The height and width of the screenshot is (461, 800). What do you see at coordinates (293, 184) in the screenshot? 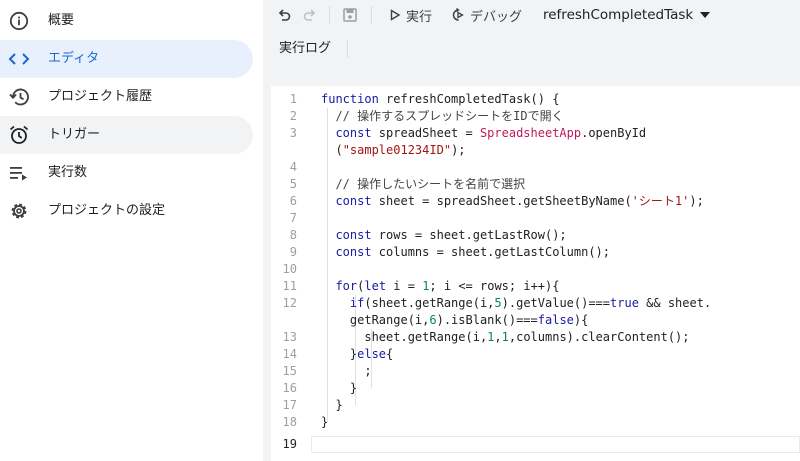
I see `line-number: 5` at bounding box center [293, 184].